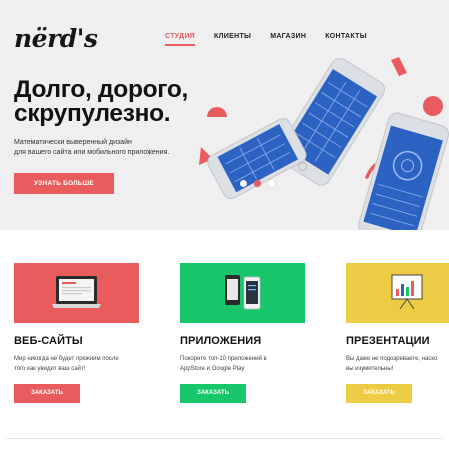 Image resolution: width=449 pixels, height=449 pixels. I want to click on learn-more-button: УЗНАТЬ БОЛЬШЕ, so click(64, 183).